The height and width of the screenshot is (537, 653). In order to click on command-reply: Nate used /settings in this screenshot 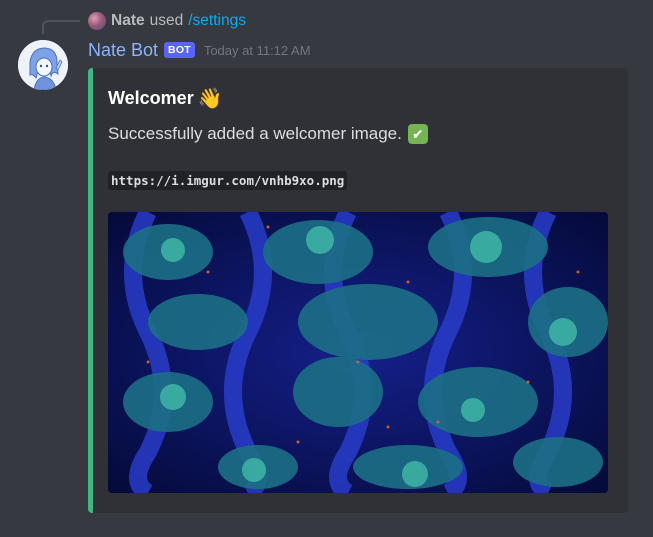, I will do `click(167, 21)`.